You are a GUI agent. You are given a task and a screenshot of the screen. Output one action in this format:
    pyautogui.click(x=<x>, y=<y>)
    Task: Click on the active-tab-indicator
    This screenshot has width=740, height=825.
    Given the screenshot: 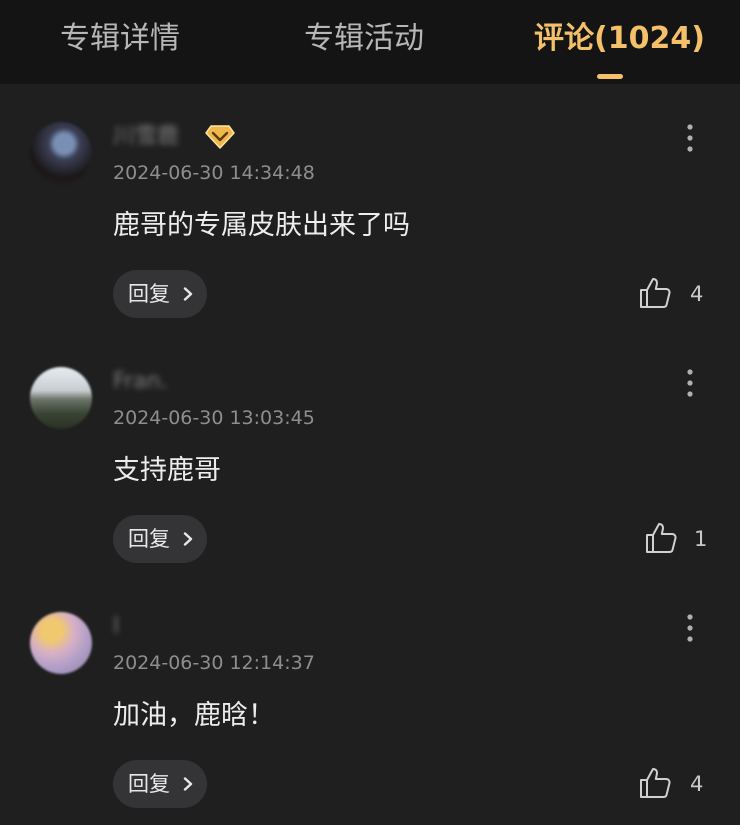 What is the action you would take?
    pyautogui.click(x=610, y=76)
    